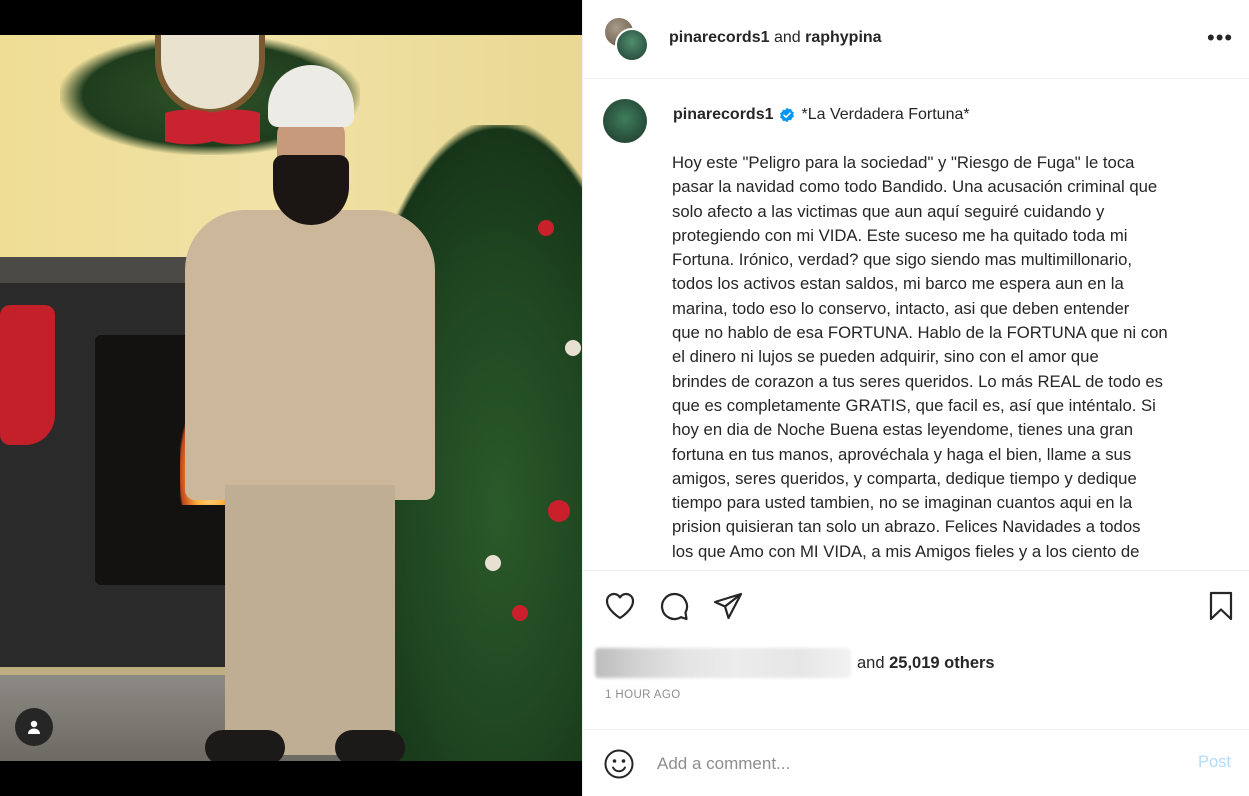  Describe the element at coordinates (723, 663) in the screenshot. I see `liked-by-blurred` at that location.